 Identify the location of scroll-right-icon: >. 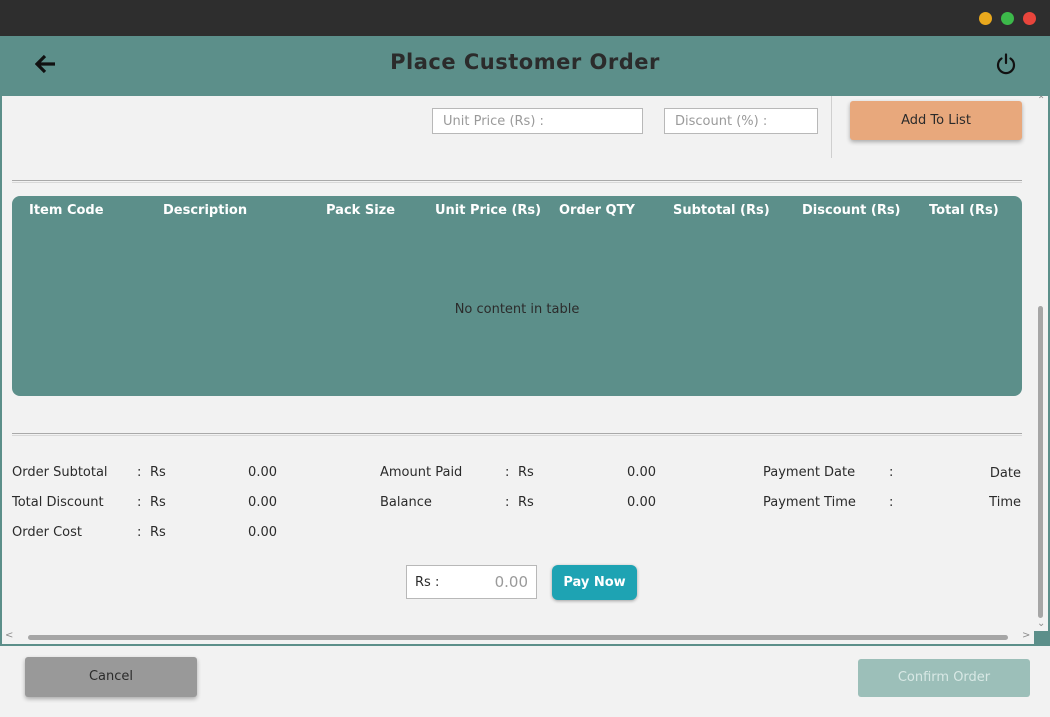
(1026, 635).